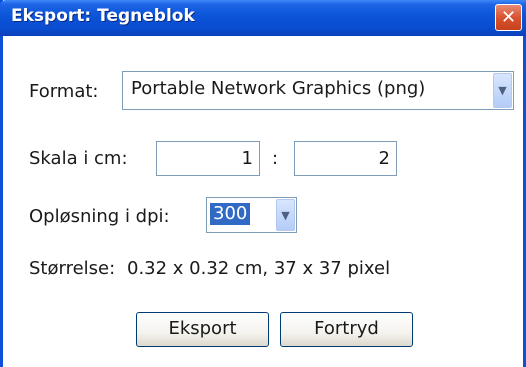  What do you see at coordinates (78, 158) in the screenshot?
I see `scale-label: Skala i cm:` at bounding box center [78, 158].